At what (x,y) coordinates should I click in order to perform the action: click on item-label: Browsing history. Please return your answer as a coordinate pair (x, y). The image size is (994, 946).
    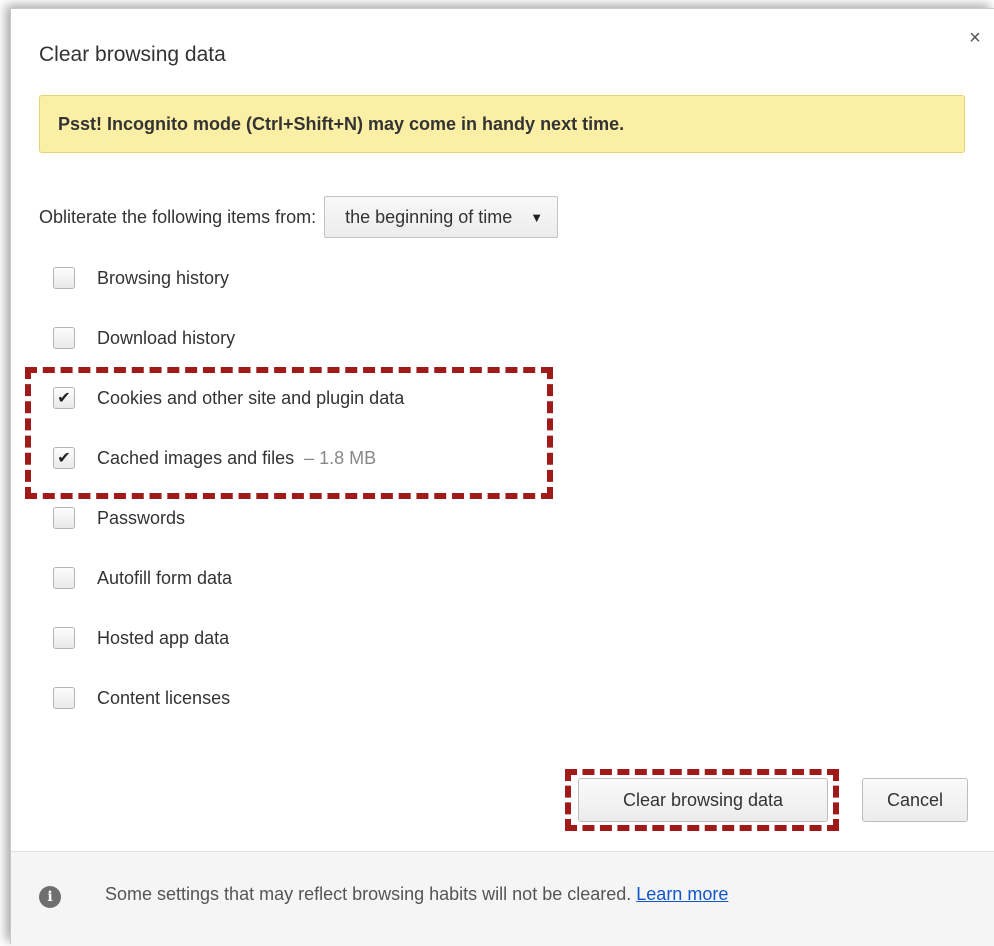
    Looking at the image, I should click on (163, 277).